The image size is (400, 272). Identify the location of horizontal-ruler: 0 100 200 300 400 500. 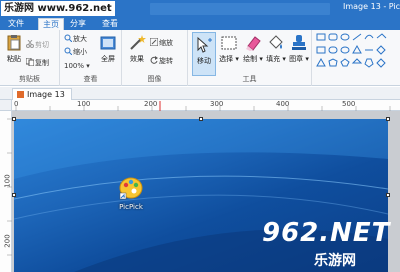
(206, 105).